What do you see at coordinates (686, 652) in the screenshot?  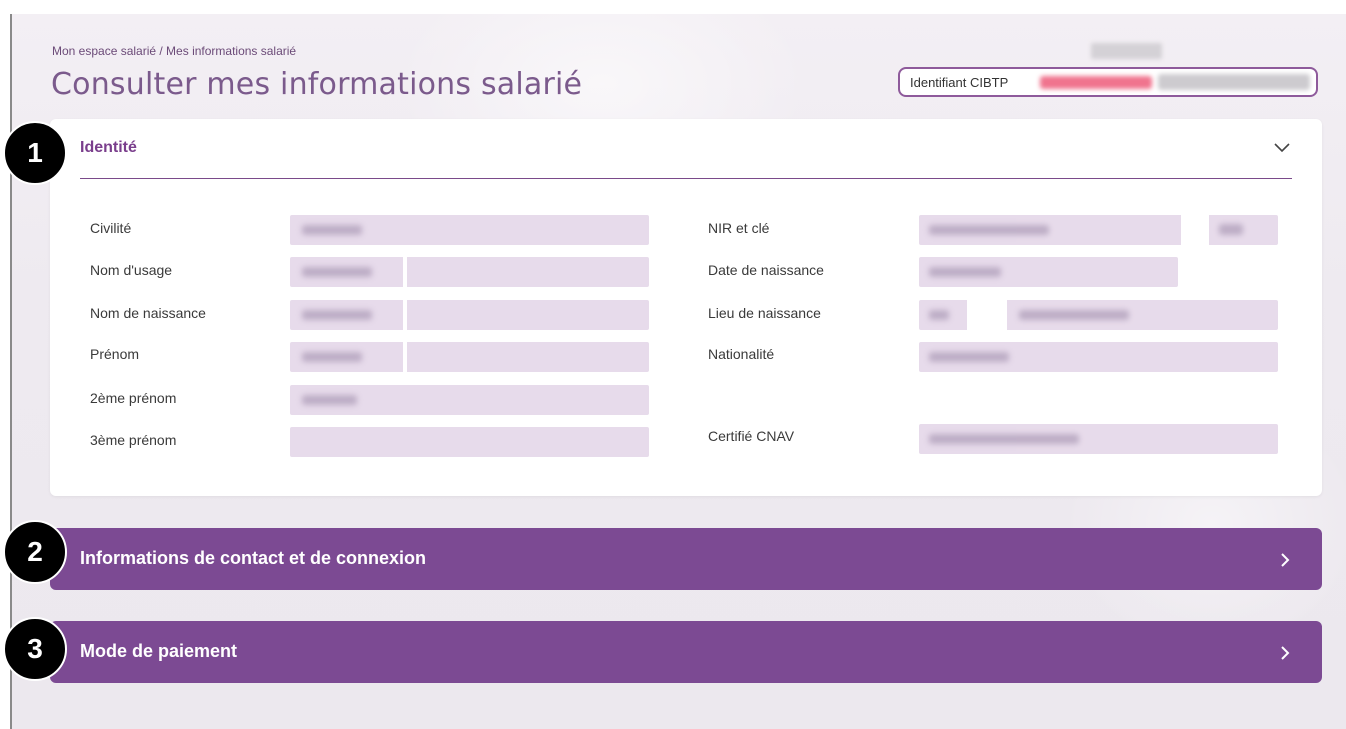 I see `section-mode-paiement: Mode de paiement` at bounding box center [686, 652].